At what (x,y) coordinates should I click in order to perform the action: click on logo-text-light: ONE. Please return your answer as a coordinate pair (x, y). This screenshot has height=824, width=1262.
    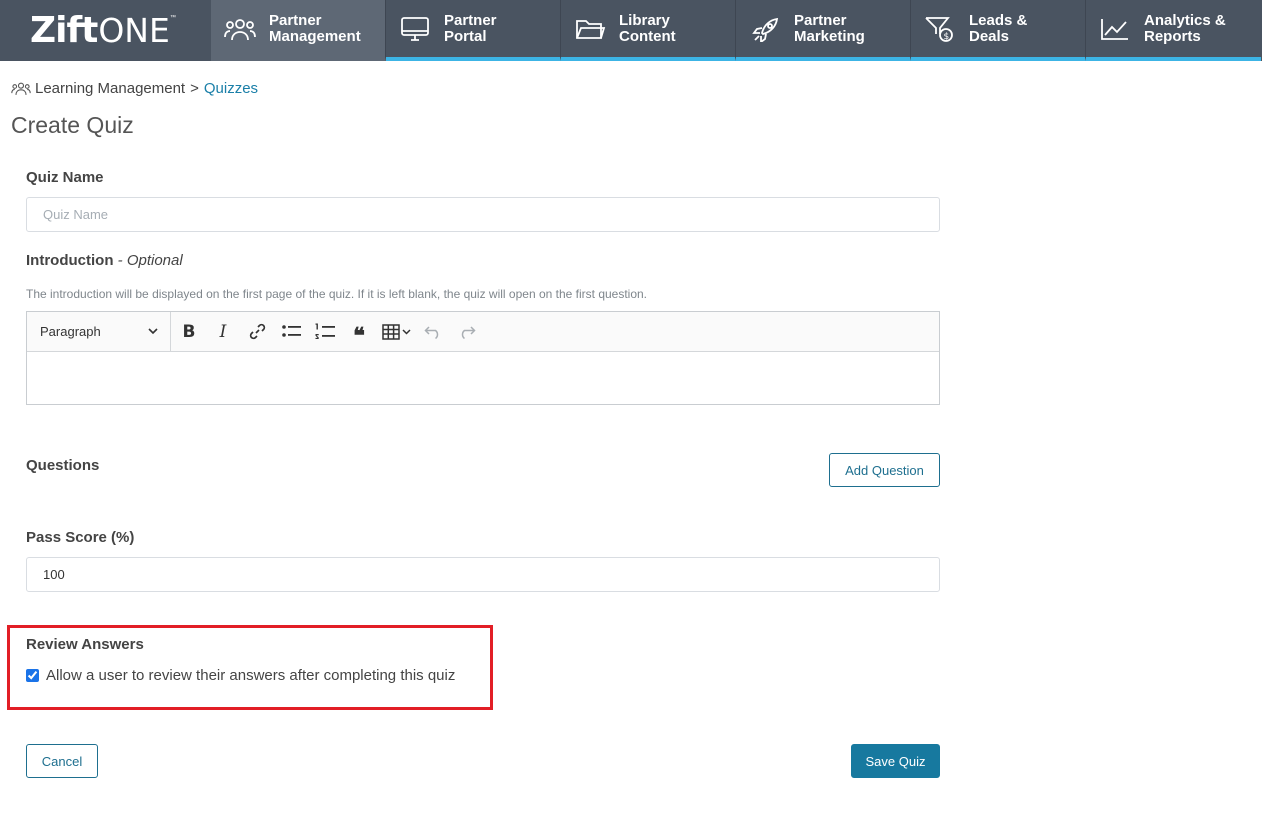
    Looking at the image, I should click on (134, 30).